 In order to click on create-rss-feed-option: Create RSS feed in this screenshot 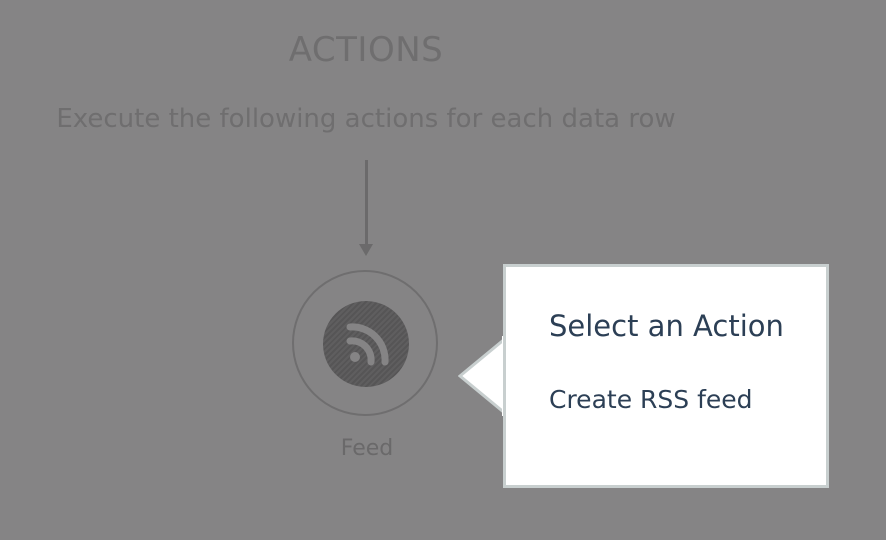, I will do `click(651, 399)`.